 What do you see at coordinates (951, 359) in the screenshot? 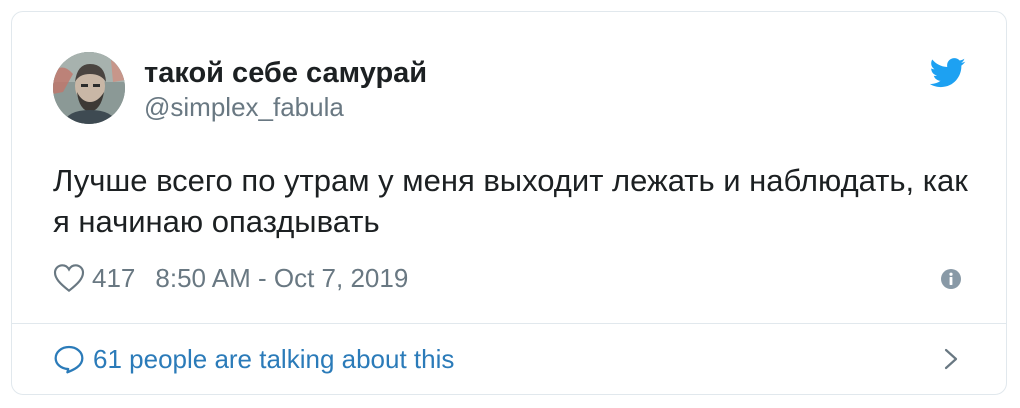
I see `chevron-right-icon` at bounding box center [951, 359].